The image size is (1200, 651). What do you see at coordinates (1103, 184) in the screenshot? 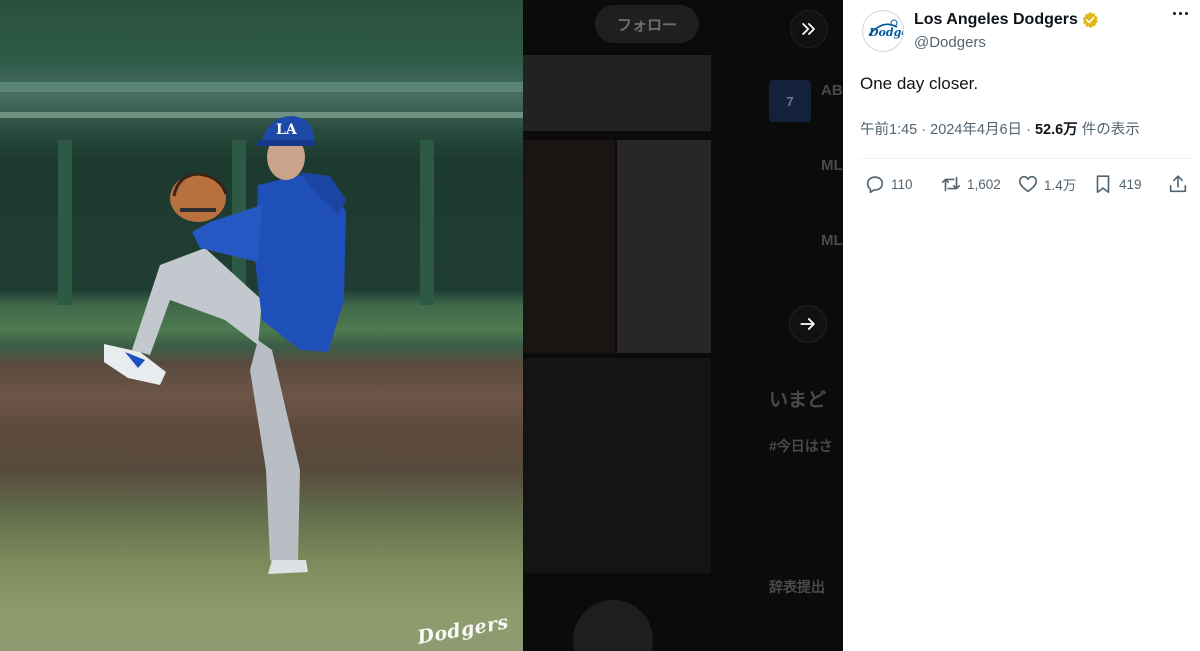
I see `bookmark-icon` at bounding box center [1103, 184].